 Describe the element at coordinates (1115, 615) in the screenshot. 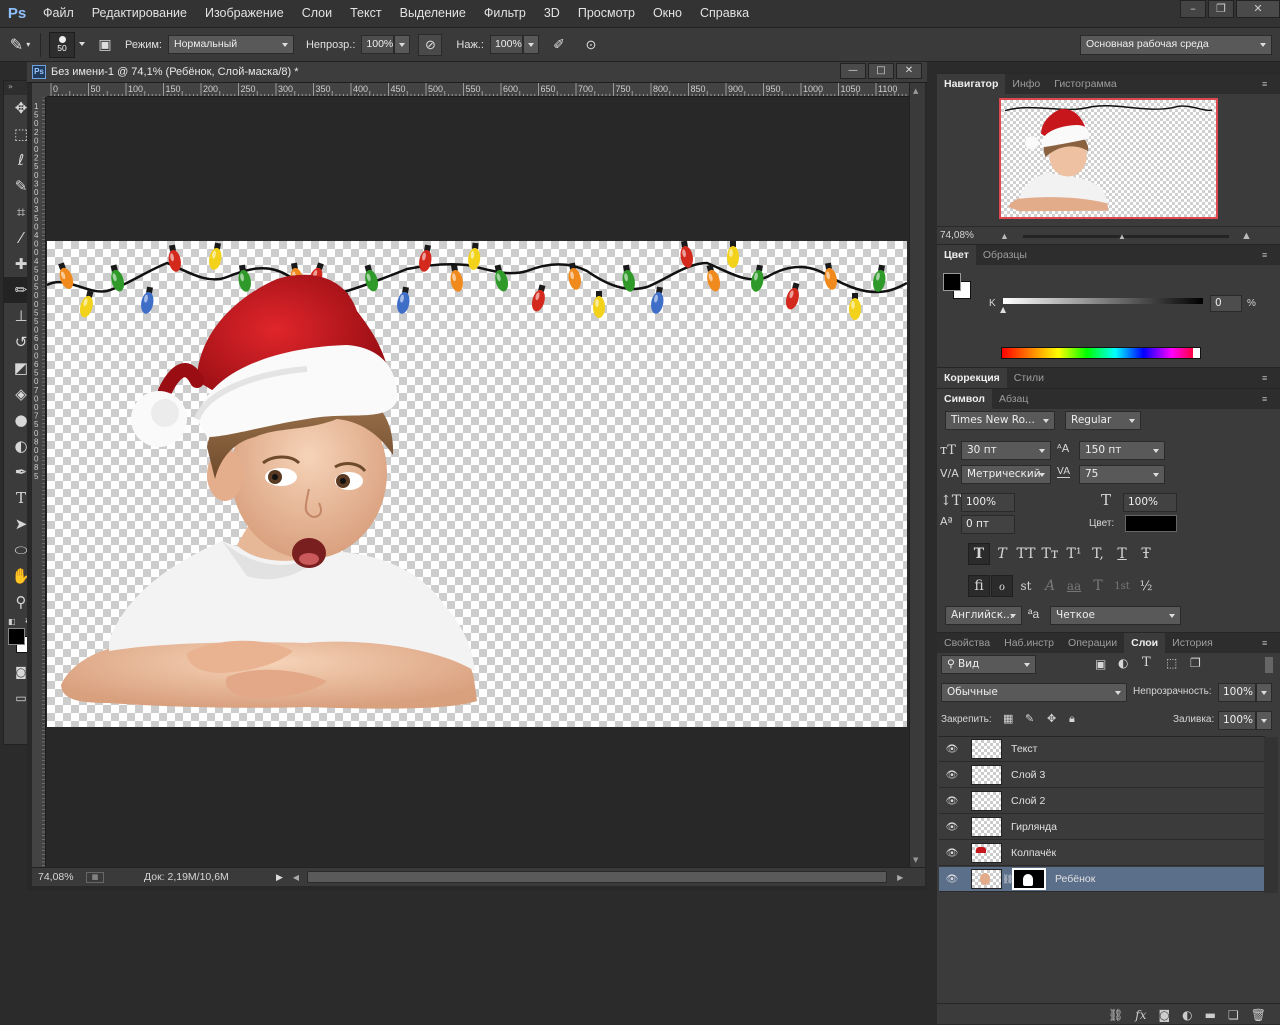

I see `antialias-select: Четкое` at that location.